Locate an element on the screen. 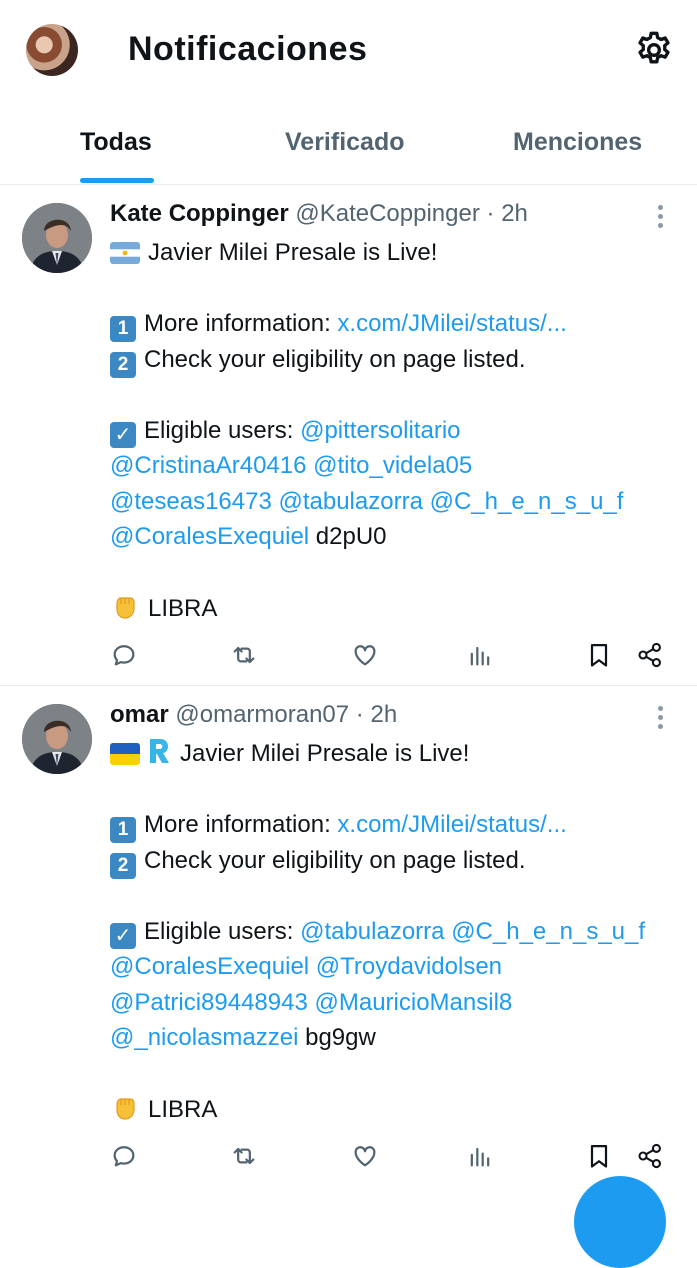  mention-link: @teseas16473 is located at coordinates (191, 501).